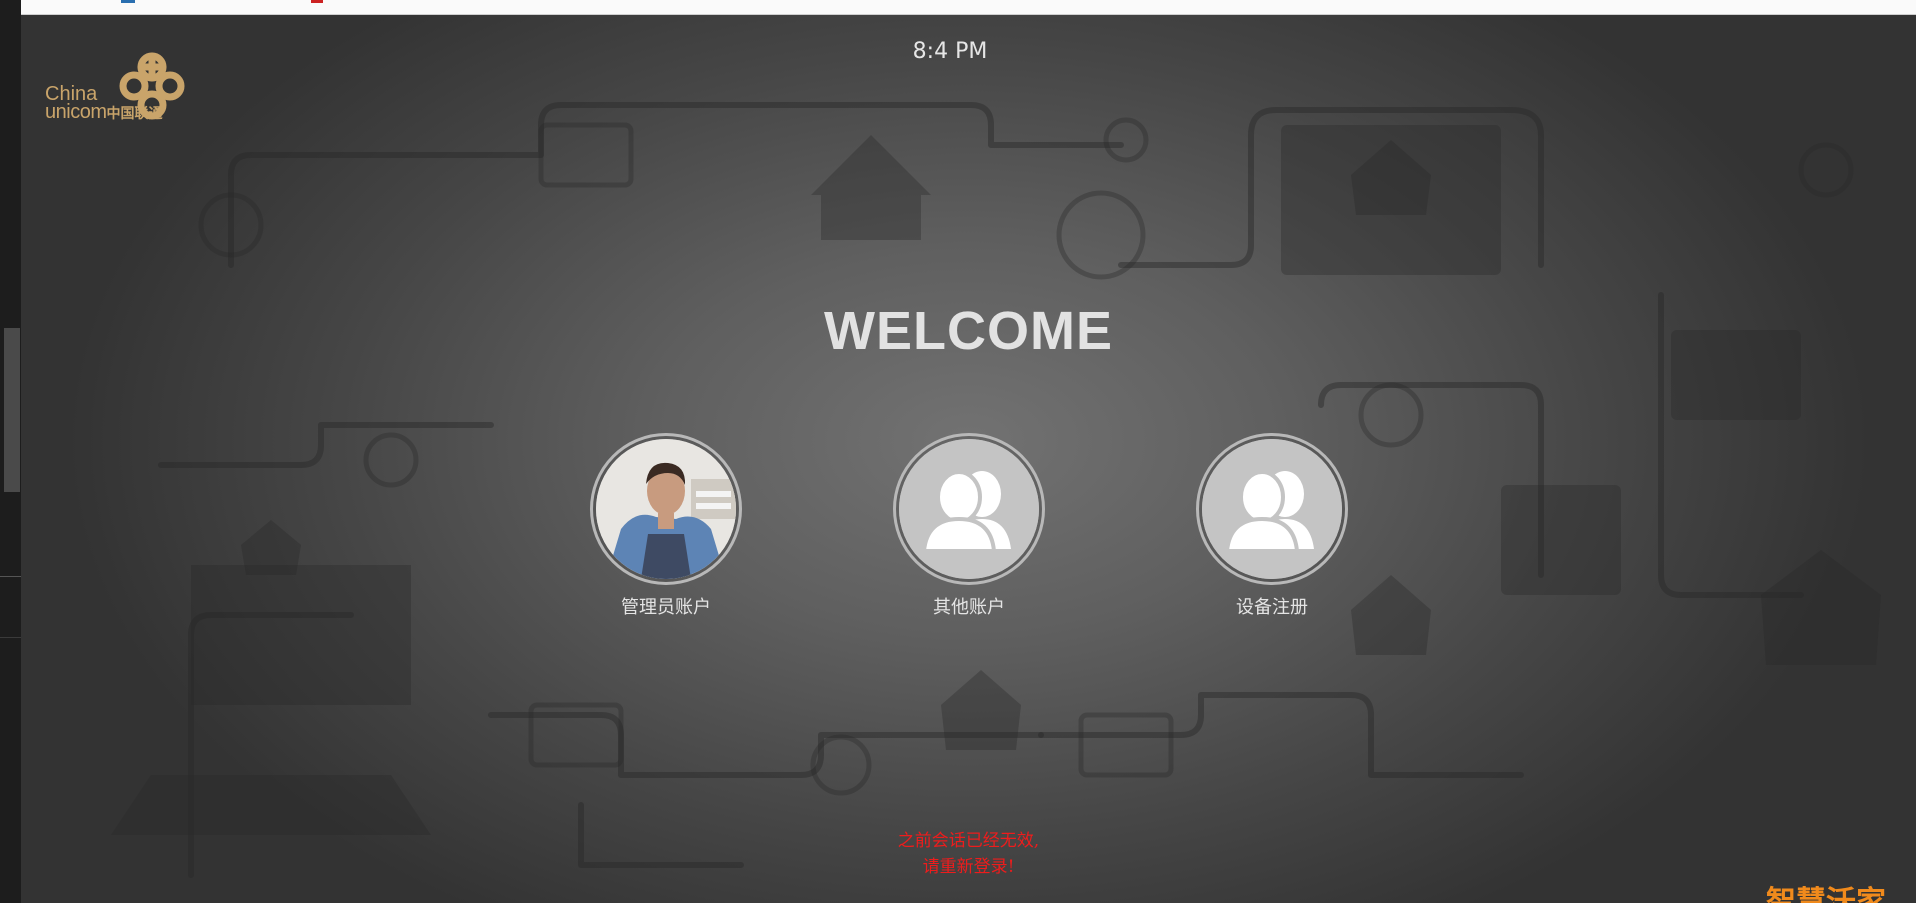 This screenshot has width=1916, height=903. Describe the element at coordinates (969, 607) in the screenshot. I see `account-label: 其他账户` at that location.